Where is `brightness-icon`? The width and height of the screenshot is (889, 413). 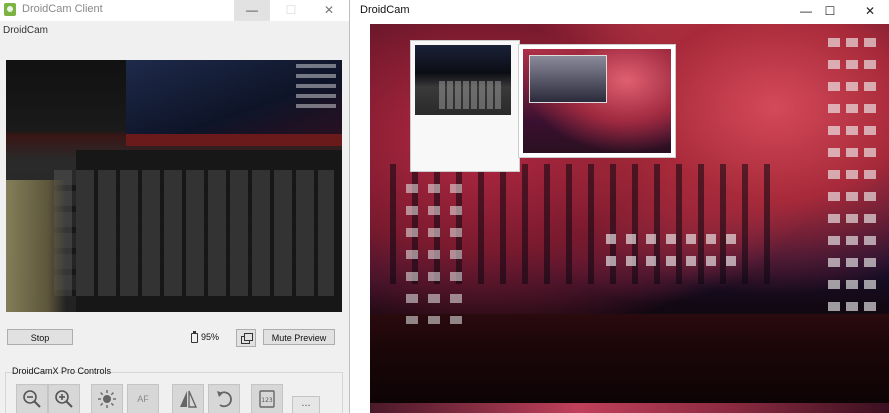
brightness-icon is located at coordinates (107, 398).